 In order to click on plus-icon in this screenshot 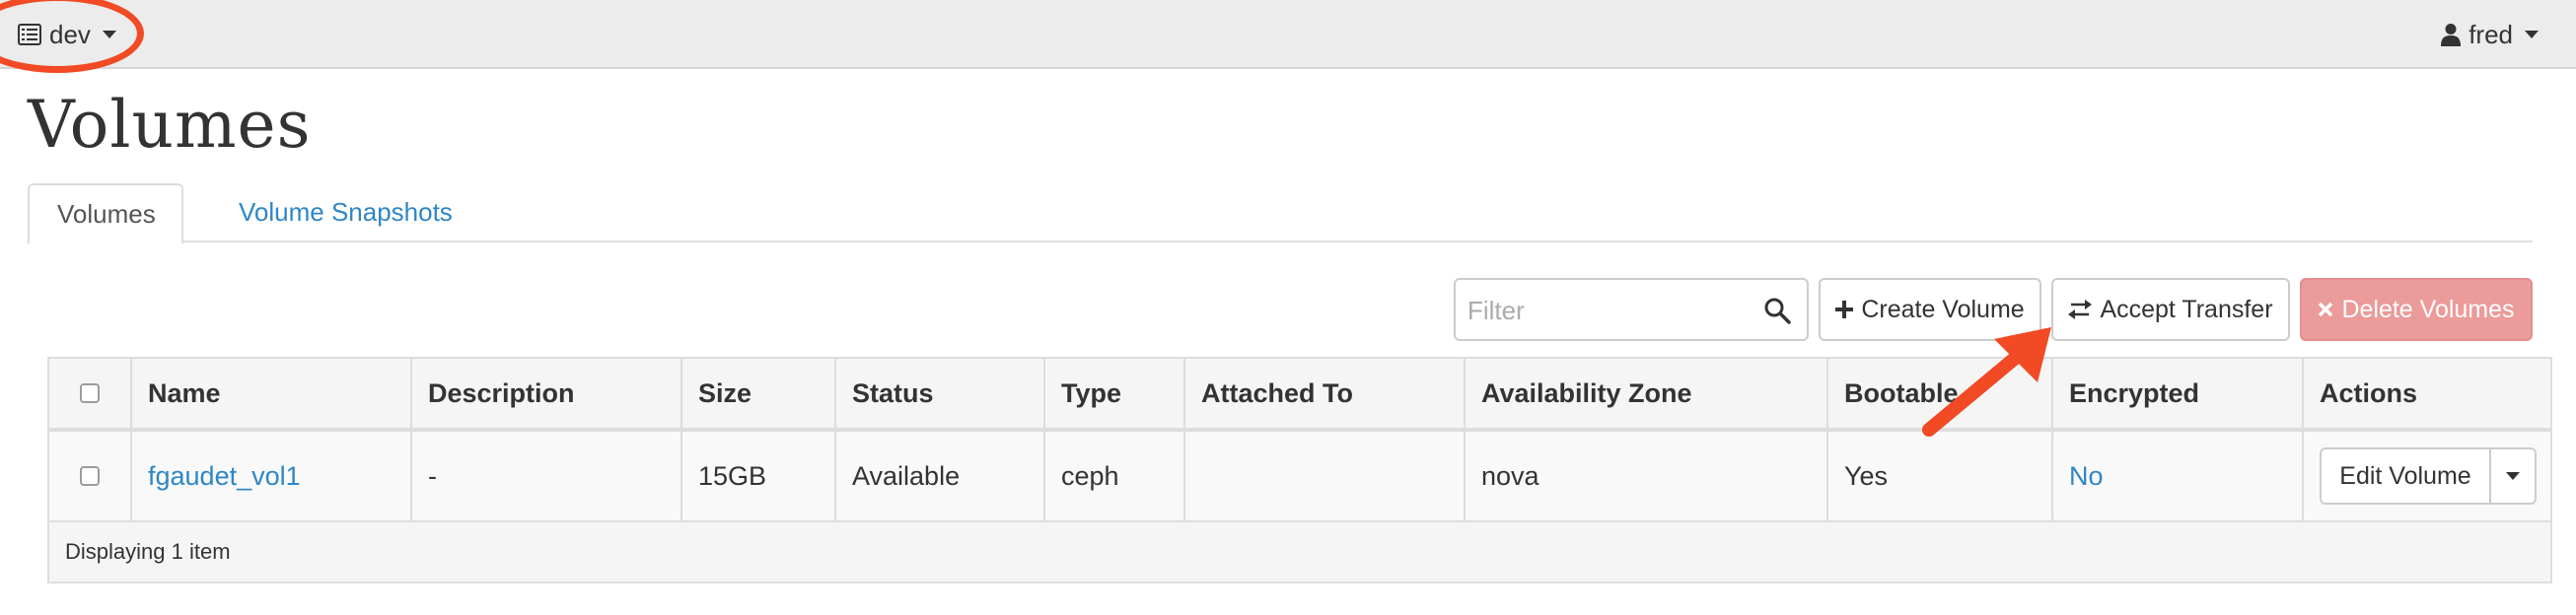, I will do `click(1844, 310)`.